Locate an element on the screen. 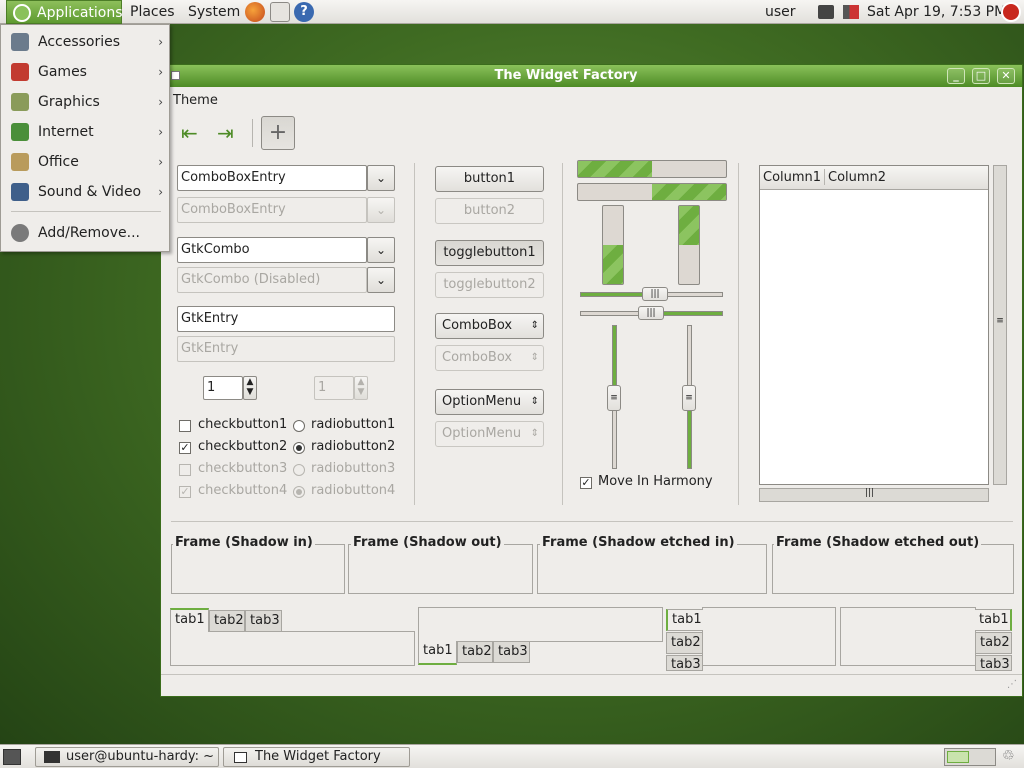 Image resolution: width=1024 pixels, height=768 pixels. notebook-top is located at coordinates (292, 648).